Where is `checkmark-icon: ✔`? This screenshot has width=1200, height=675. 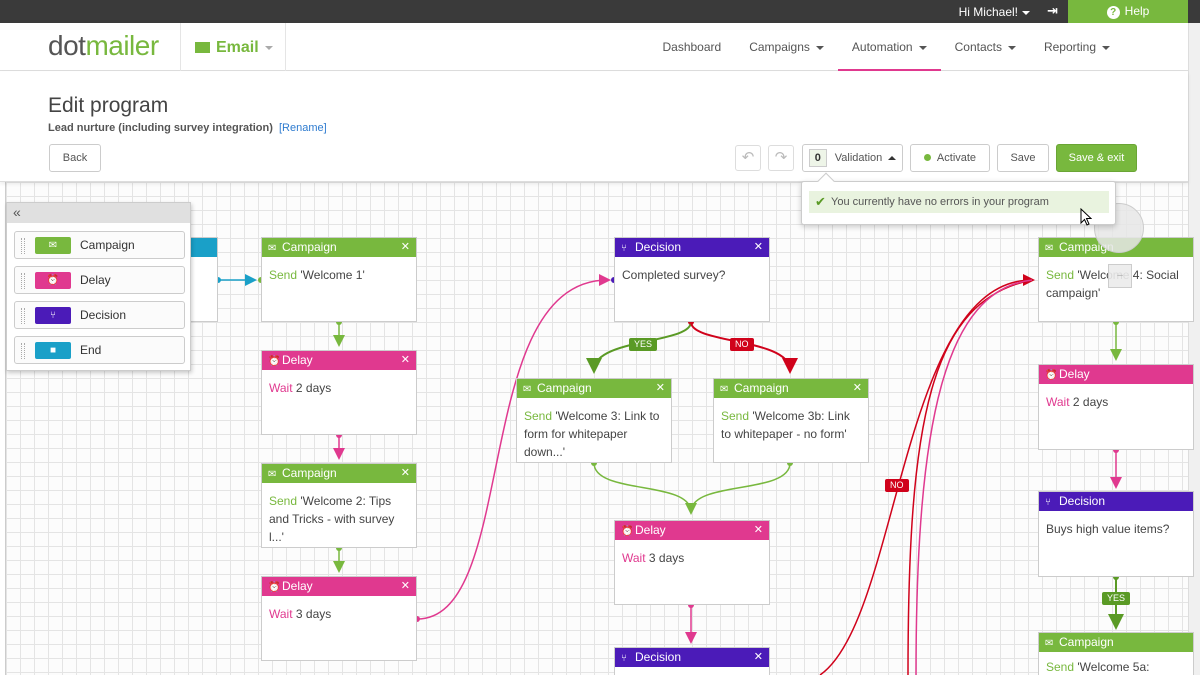 checkmark-icon: ✔ is located at coordinates (820, 201).